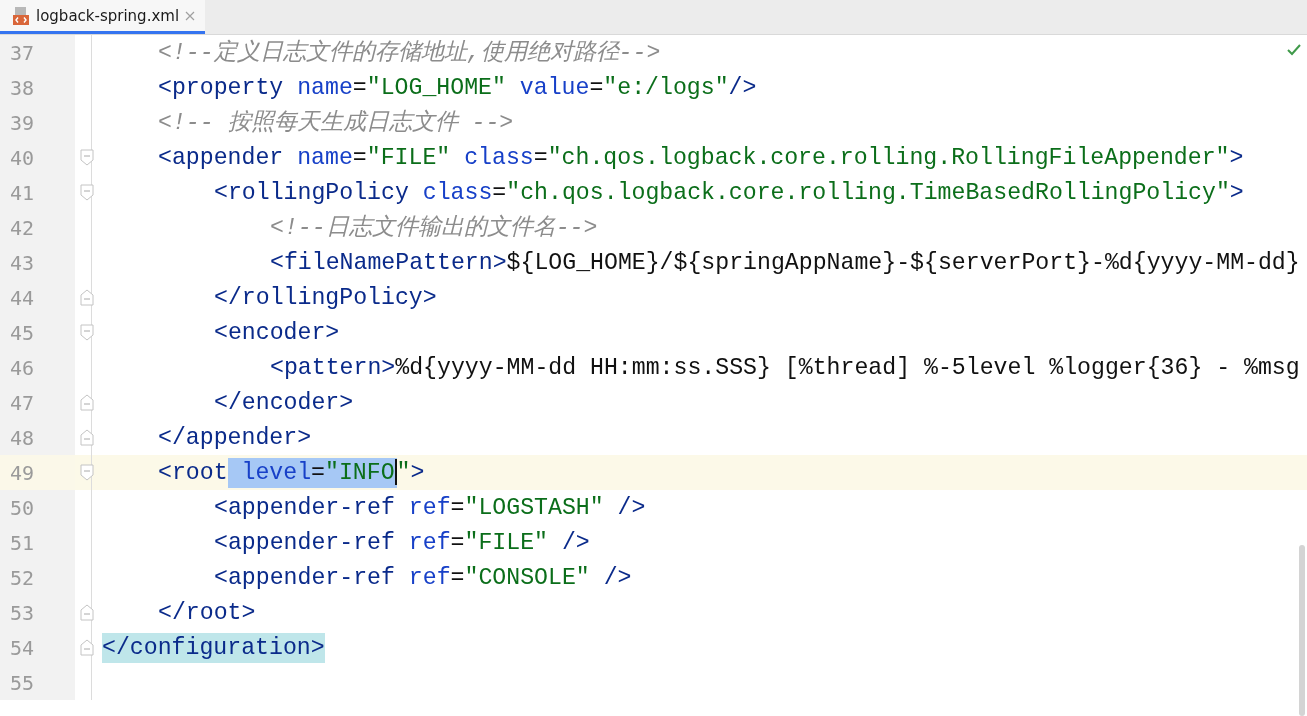 Image resolution: width=1307 pixels, height=716 pixels. I want to click on code-line: </root>, so click(207, 613).